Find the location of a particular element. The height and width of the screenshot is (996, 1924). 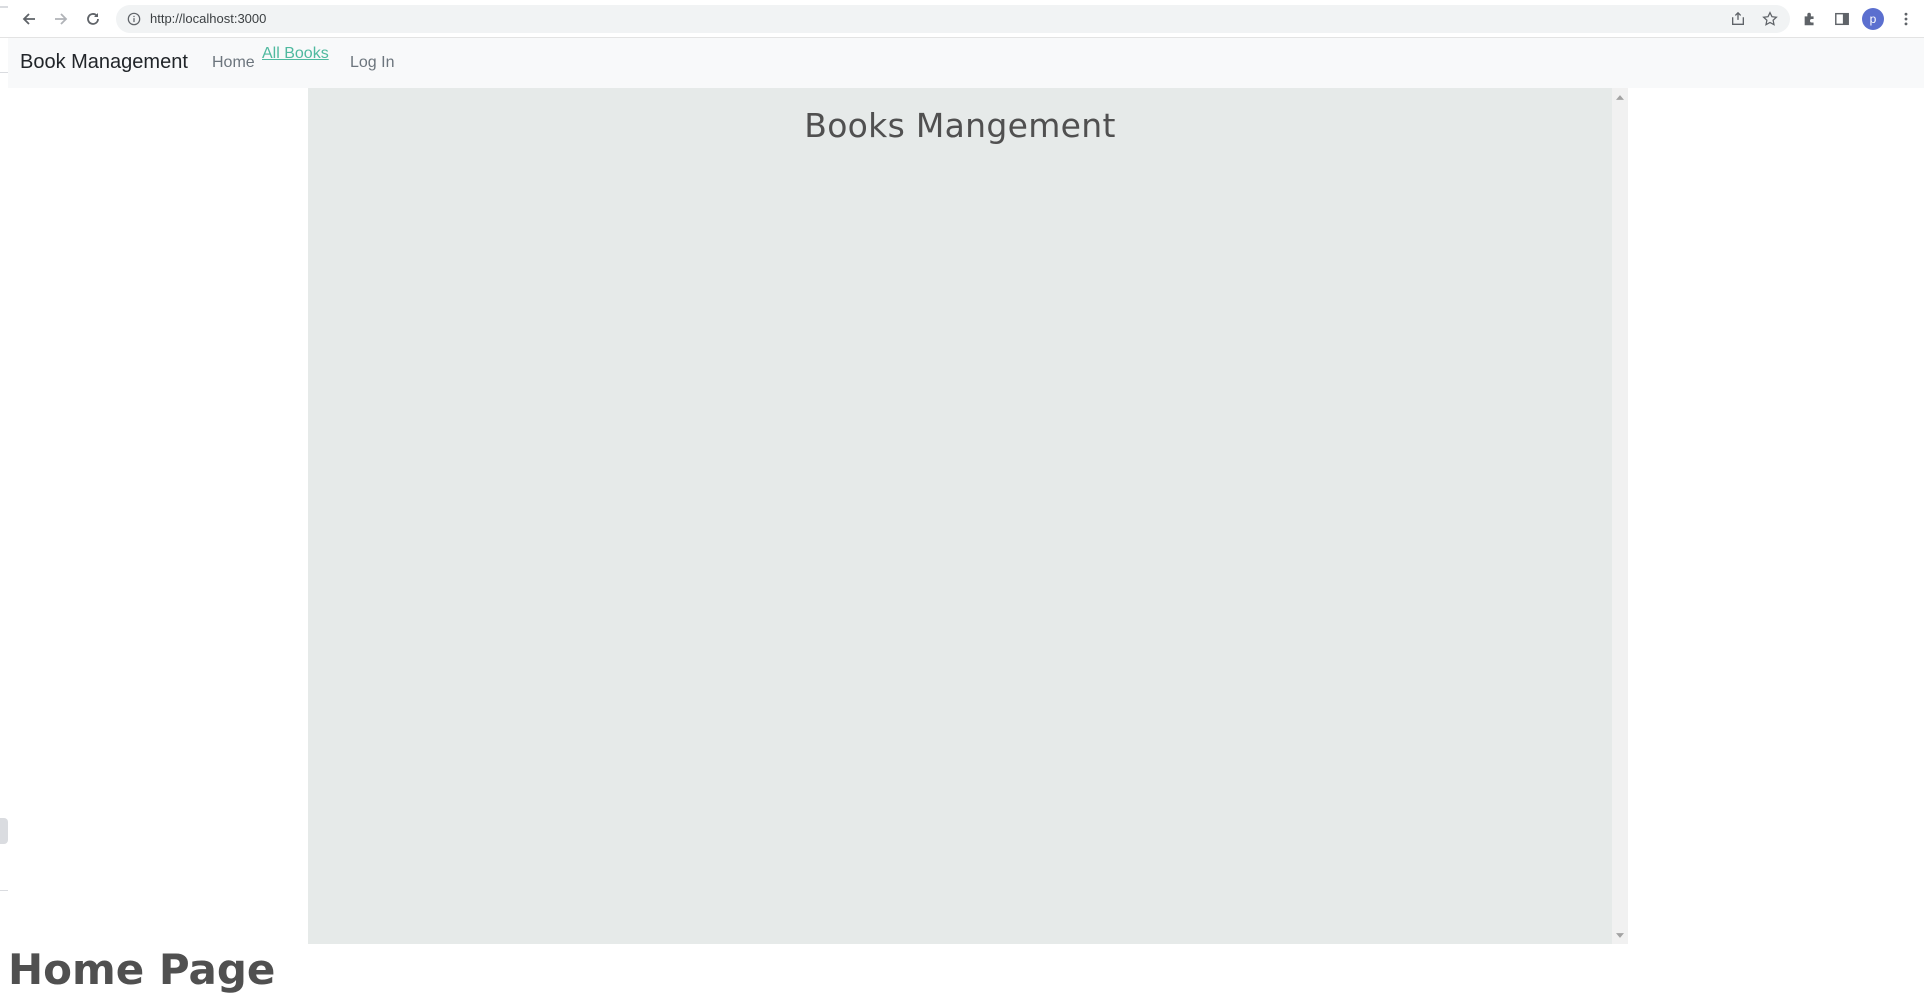

frame-scrollbar is located at coordinates (1620, 516).